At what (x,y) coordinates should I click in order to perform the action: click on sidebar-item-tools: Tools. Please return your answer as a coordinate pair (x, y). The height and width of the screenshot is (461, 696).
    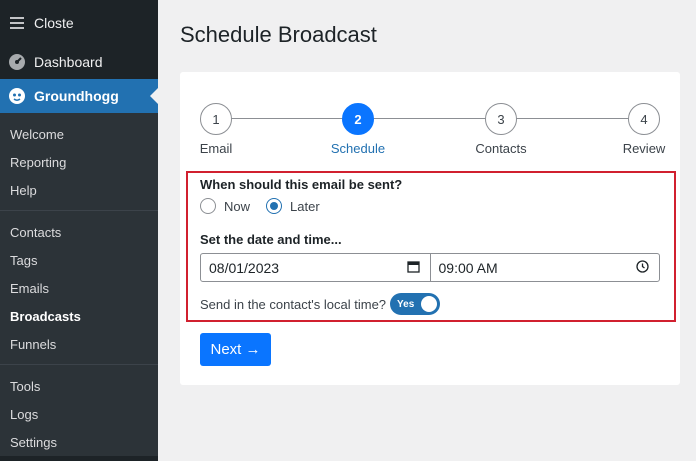
    Looking at the image, I should click on (79, 386).